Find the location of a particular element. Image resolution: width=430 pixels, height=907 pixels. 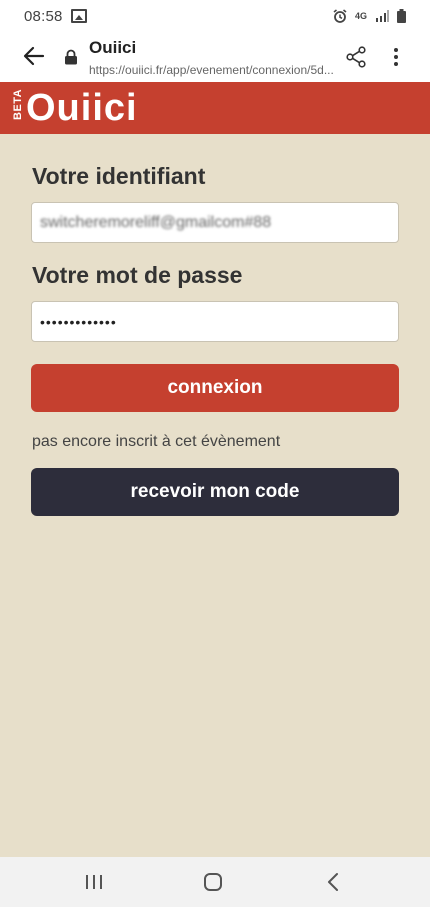

nav-back-icon is located at coordinates (334, 882).